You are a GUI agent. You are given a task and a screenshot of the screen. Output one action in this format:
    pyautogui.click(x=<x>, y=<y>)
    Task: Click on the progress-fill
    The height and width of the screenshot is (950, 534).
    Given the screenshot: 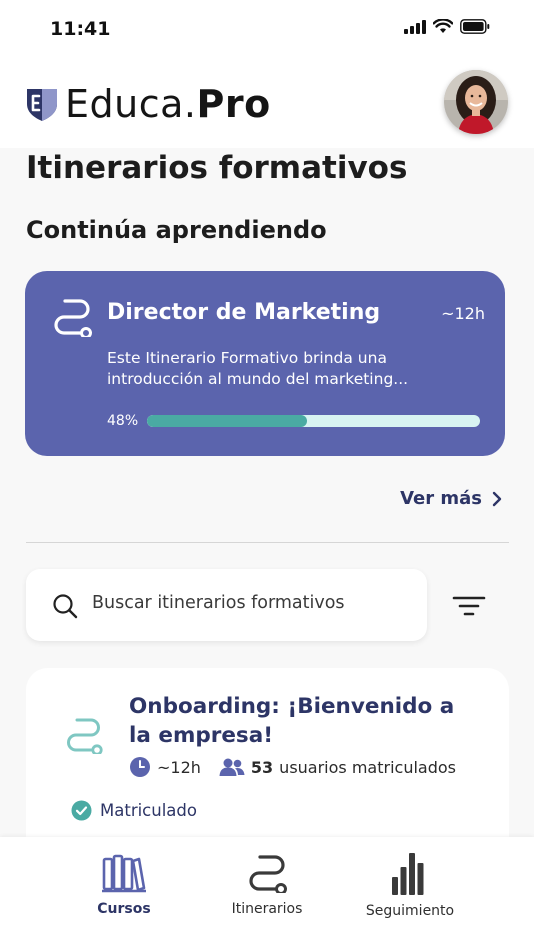 What is the action you would take?
    pyautogui.click(x=227, y=421)
    